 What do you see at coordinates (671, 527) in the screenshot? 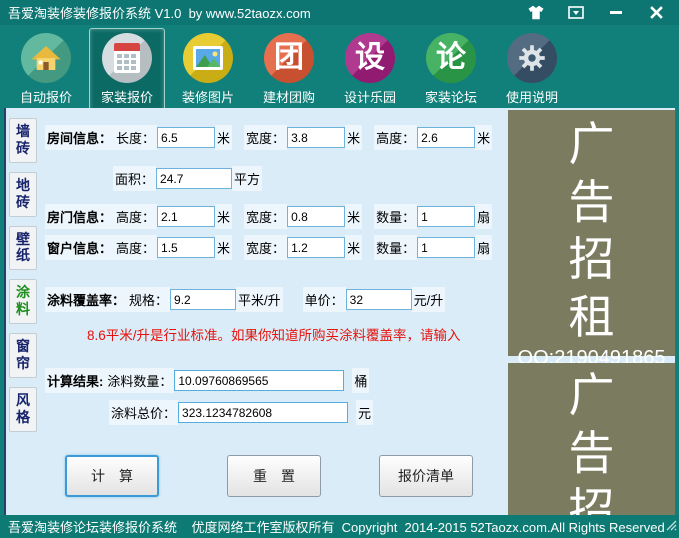
I see `resize-grip` at bounding box center [671, 527].